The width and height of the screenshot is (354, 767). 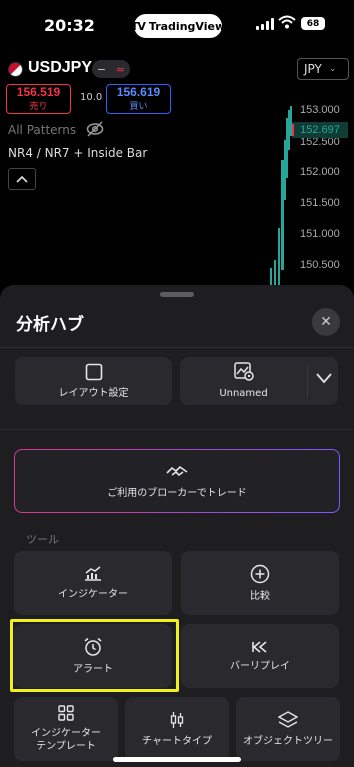 What do you see at coordinates (288, 741) in the screenshot?
I see `object-tree-label: オブジェクトツリー` at bounding box center [288, 741].